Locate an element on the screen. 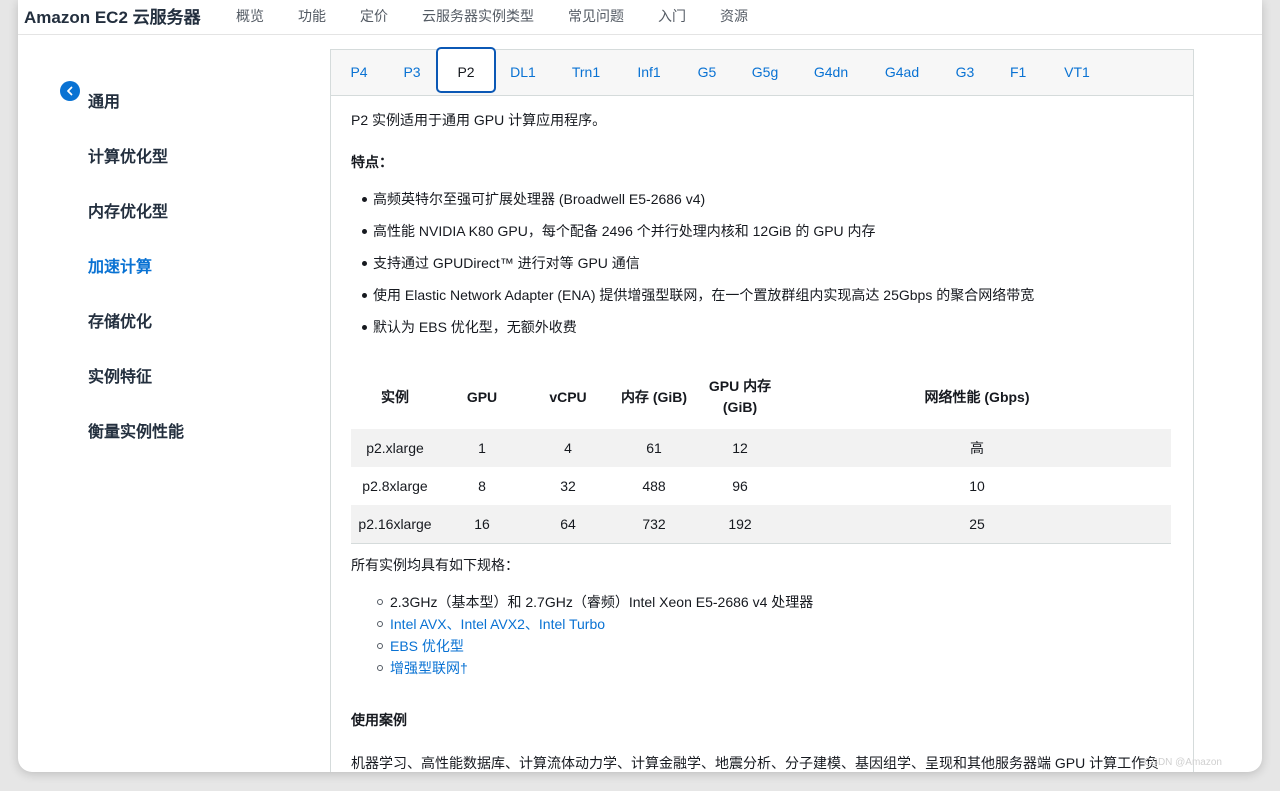 This screenshot has height=791, width=1280. cell-network: 25 is located at coordinates (977, 524).